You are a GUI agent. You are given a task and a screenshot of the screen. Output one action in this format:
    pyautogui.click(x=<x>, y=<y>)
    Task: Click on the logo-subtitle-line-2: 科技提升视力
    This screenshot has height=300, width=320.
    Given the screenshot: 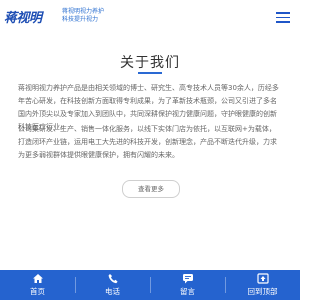 What is the action you would take?
    pyautogui.click(x=80, y=19)
    